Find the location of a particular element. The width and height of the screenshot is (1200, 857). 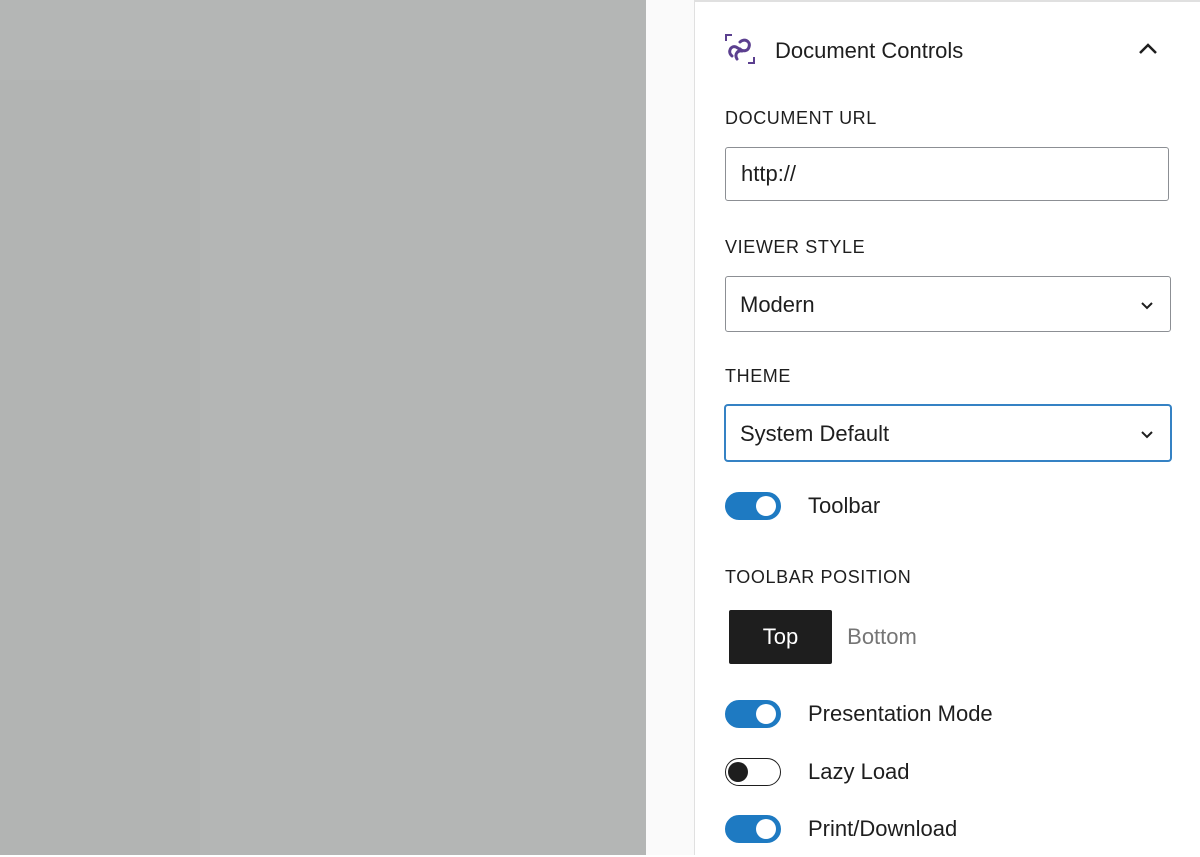

lazy-load-toggle is located at coordinates (753, 772).